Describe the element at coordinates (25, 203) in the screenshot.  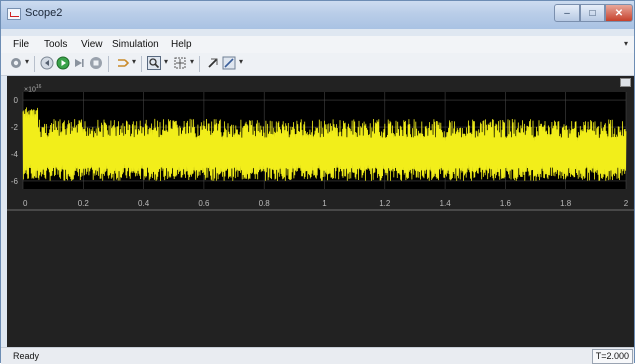
I see `x-tick-label: 0` at that location.